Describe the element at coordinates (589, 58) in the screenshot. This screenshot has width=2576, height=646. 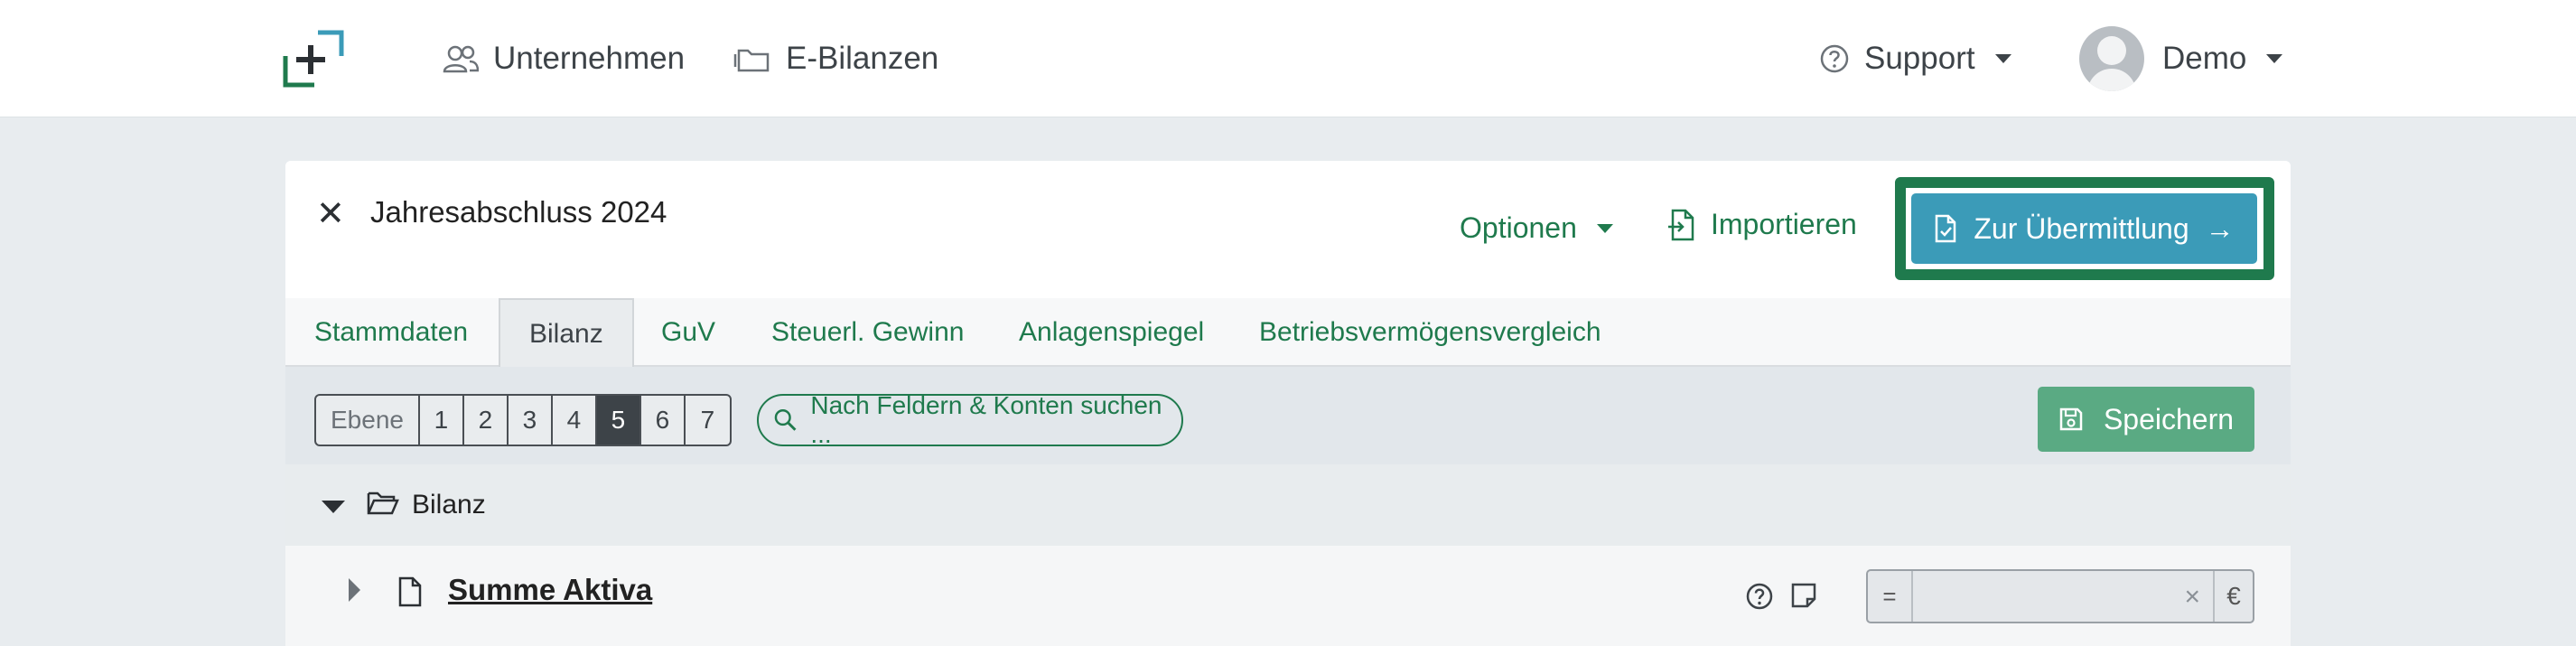
I see `nav-unternehmen-label: Unternehmen` at that location.